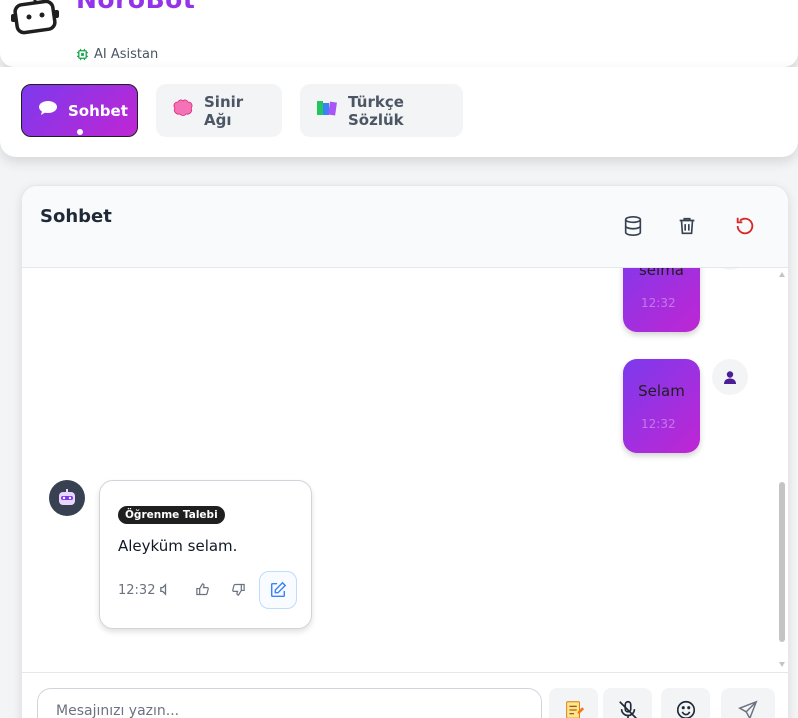 Image resolution: width=798 pixels, height=718 pixels. I want to click on tab-turkce-sozluk: Türkçe Sözlük, so click(381, 110).